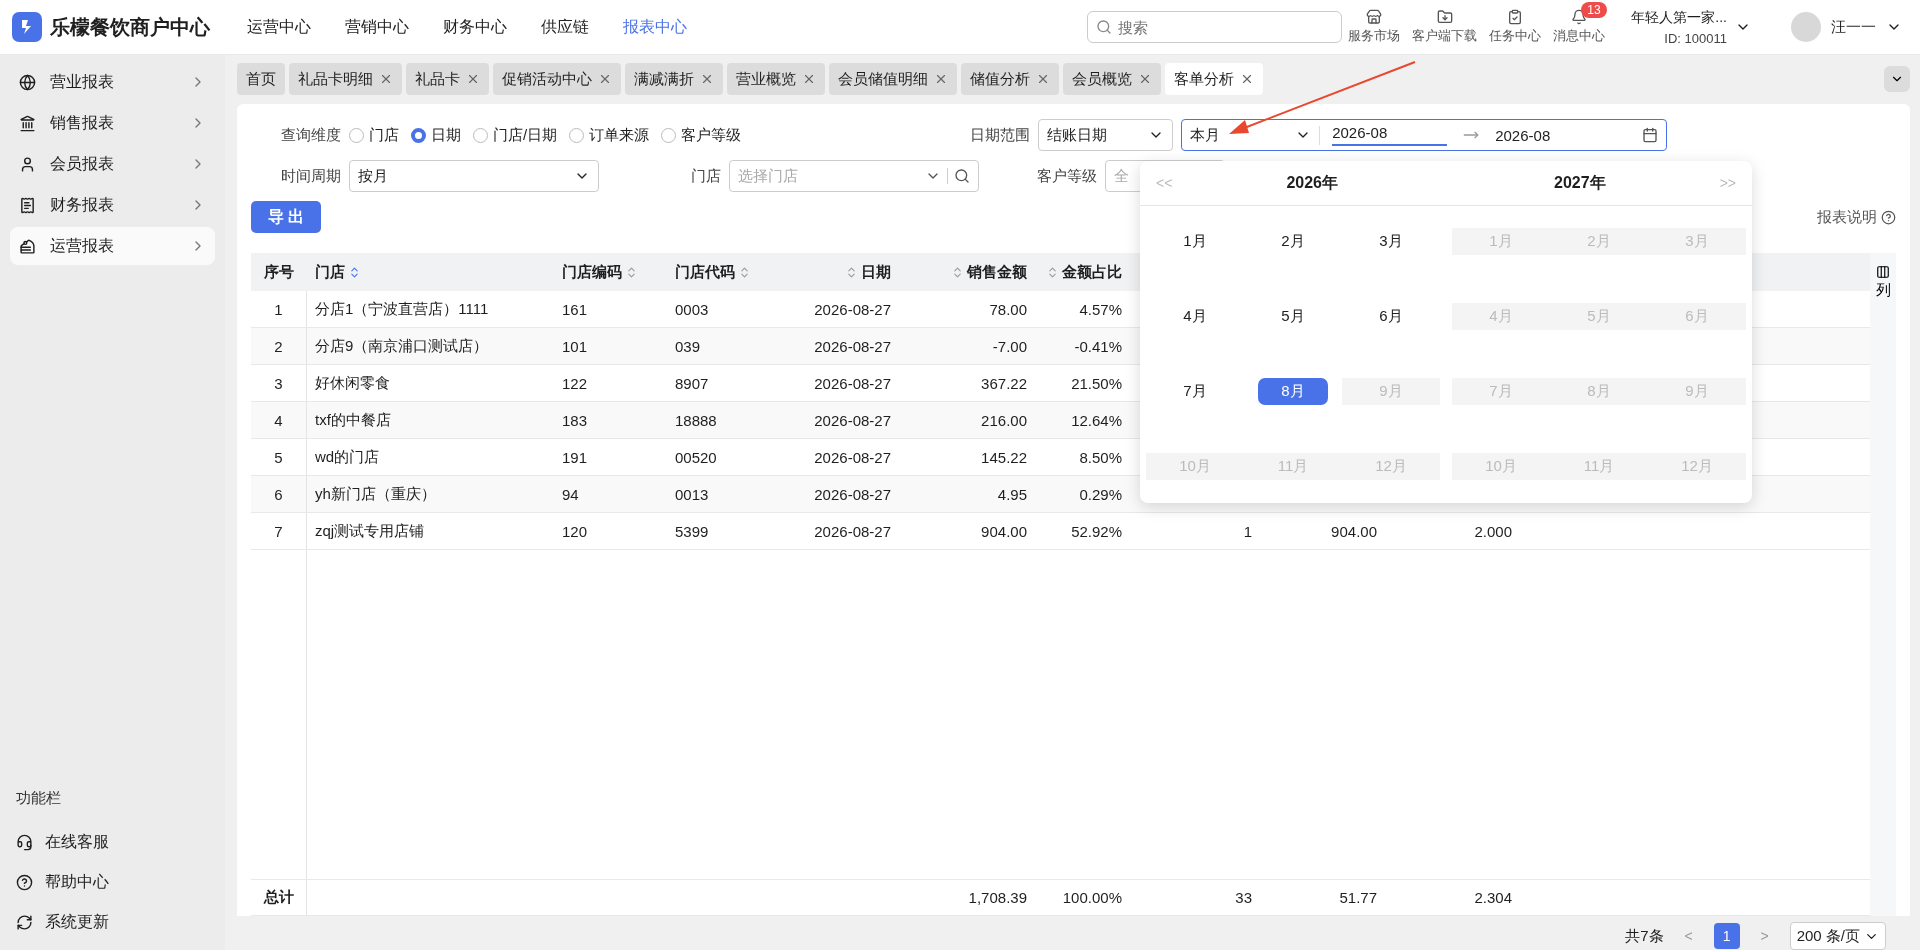 This screenshot has height=950, width=1920. What do you see at coordinates (692, 531) in the screenshot?
I see `table-cell-text: 5399` at bounding box center [692, 531].